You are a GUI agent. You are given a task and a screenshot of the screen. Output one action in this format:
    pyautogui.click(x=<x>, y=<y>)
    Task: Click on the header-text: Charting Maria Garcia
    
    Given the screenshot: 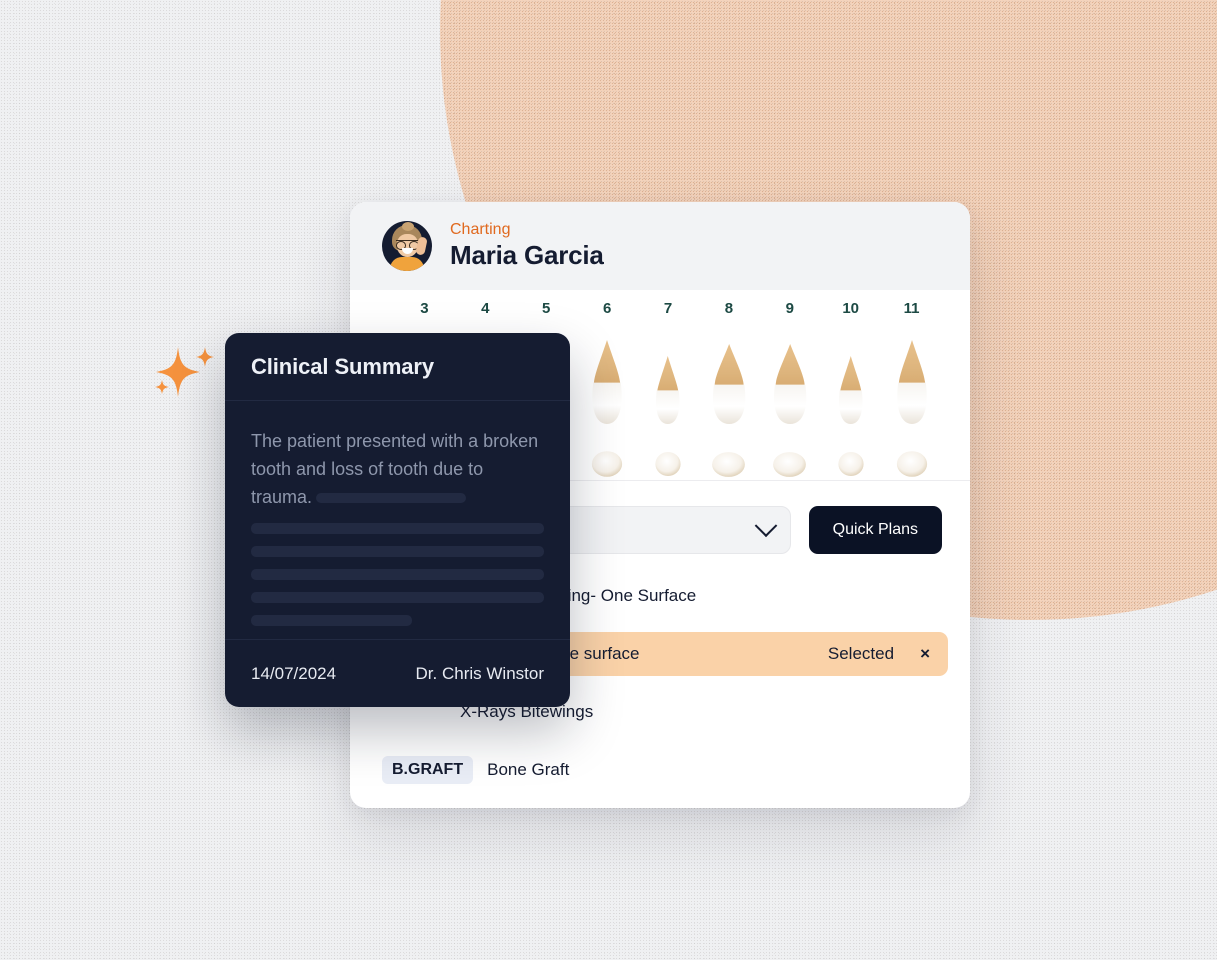 What is the action you would take?
    pyautogui.click(x=527, y=245)
    